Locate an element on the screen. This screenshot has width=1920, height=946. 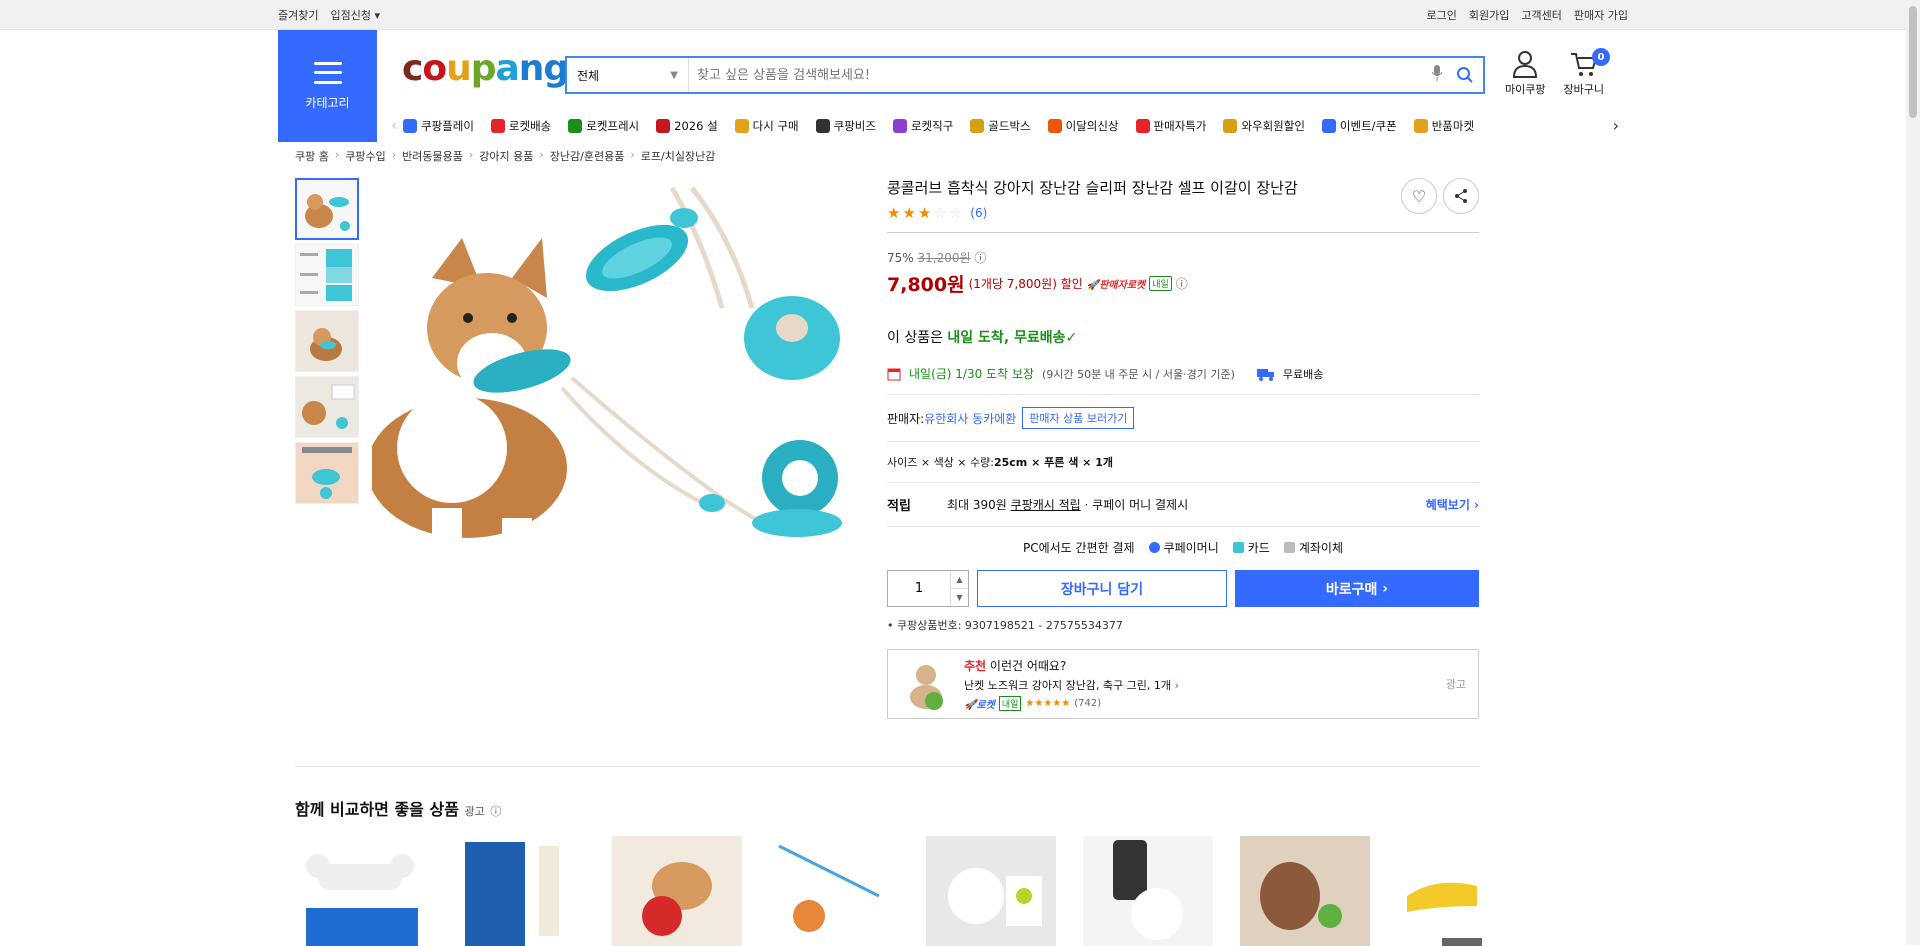
quick-nav-item: 골드박스 is located at coordinates (1000, 126).